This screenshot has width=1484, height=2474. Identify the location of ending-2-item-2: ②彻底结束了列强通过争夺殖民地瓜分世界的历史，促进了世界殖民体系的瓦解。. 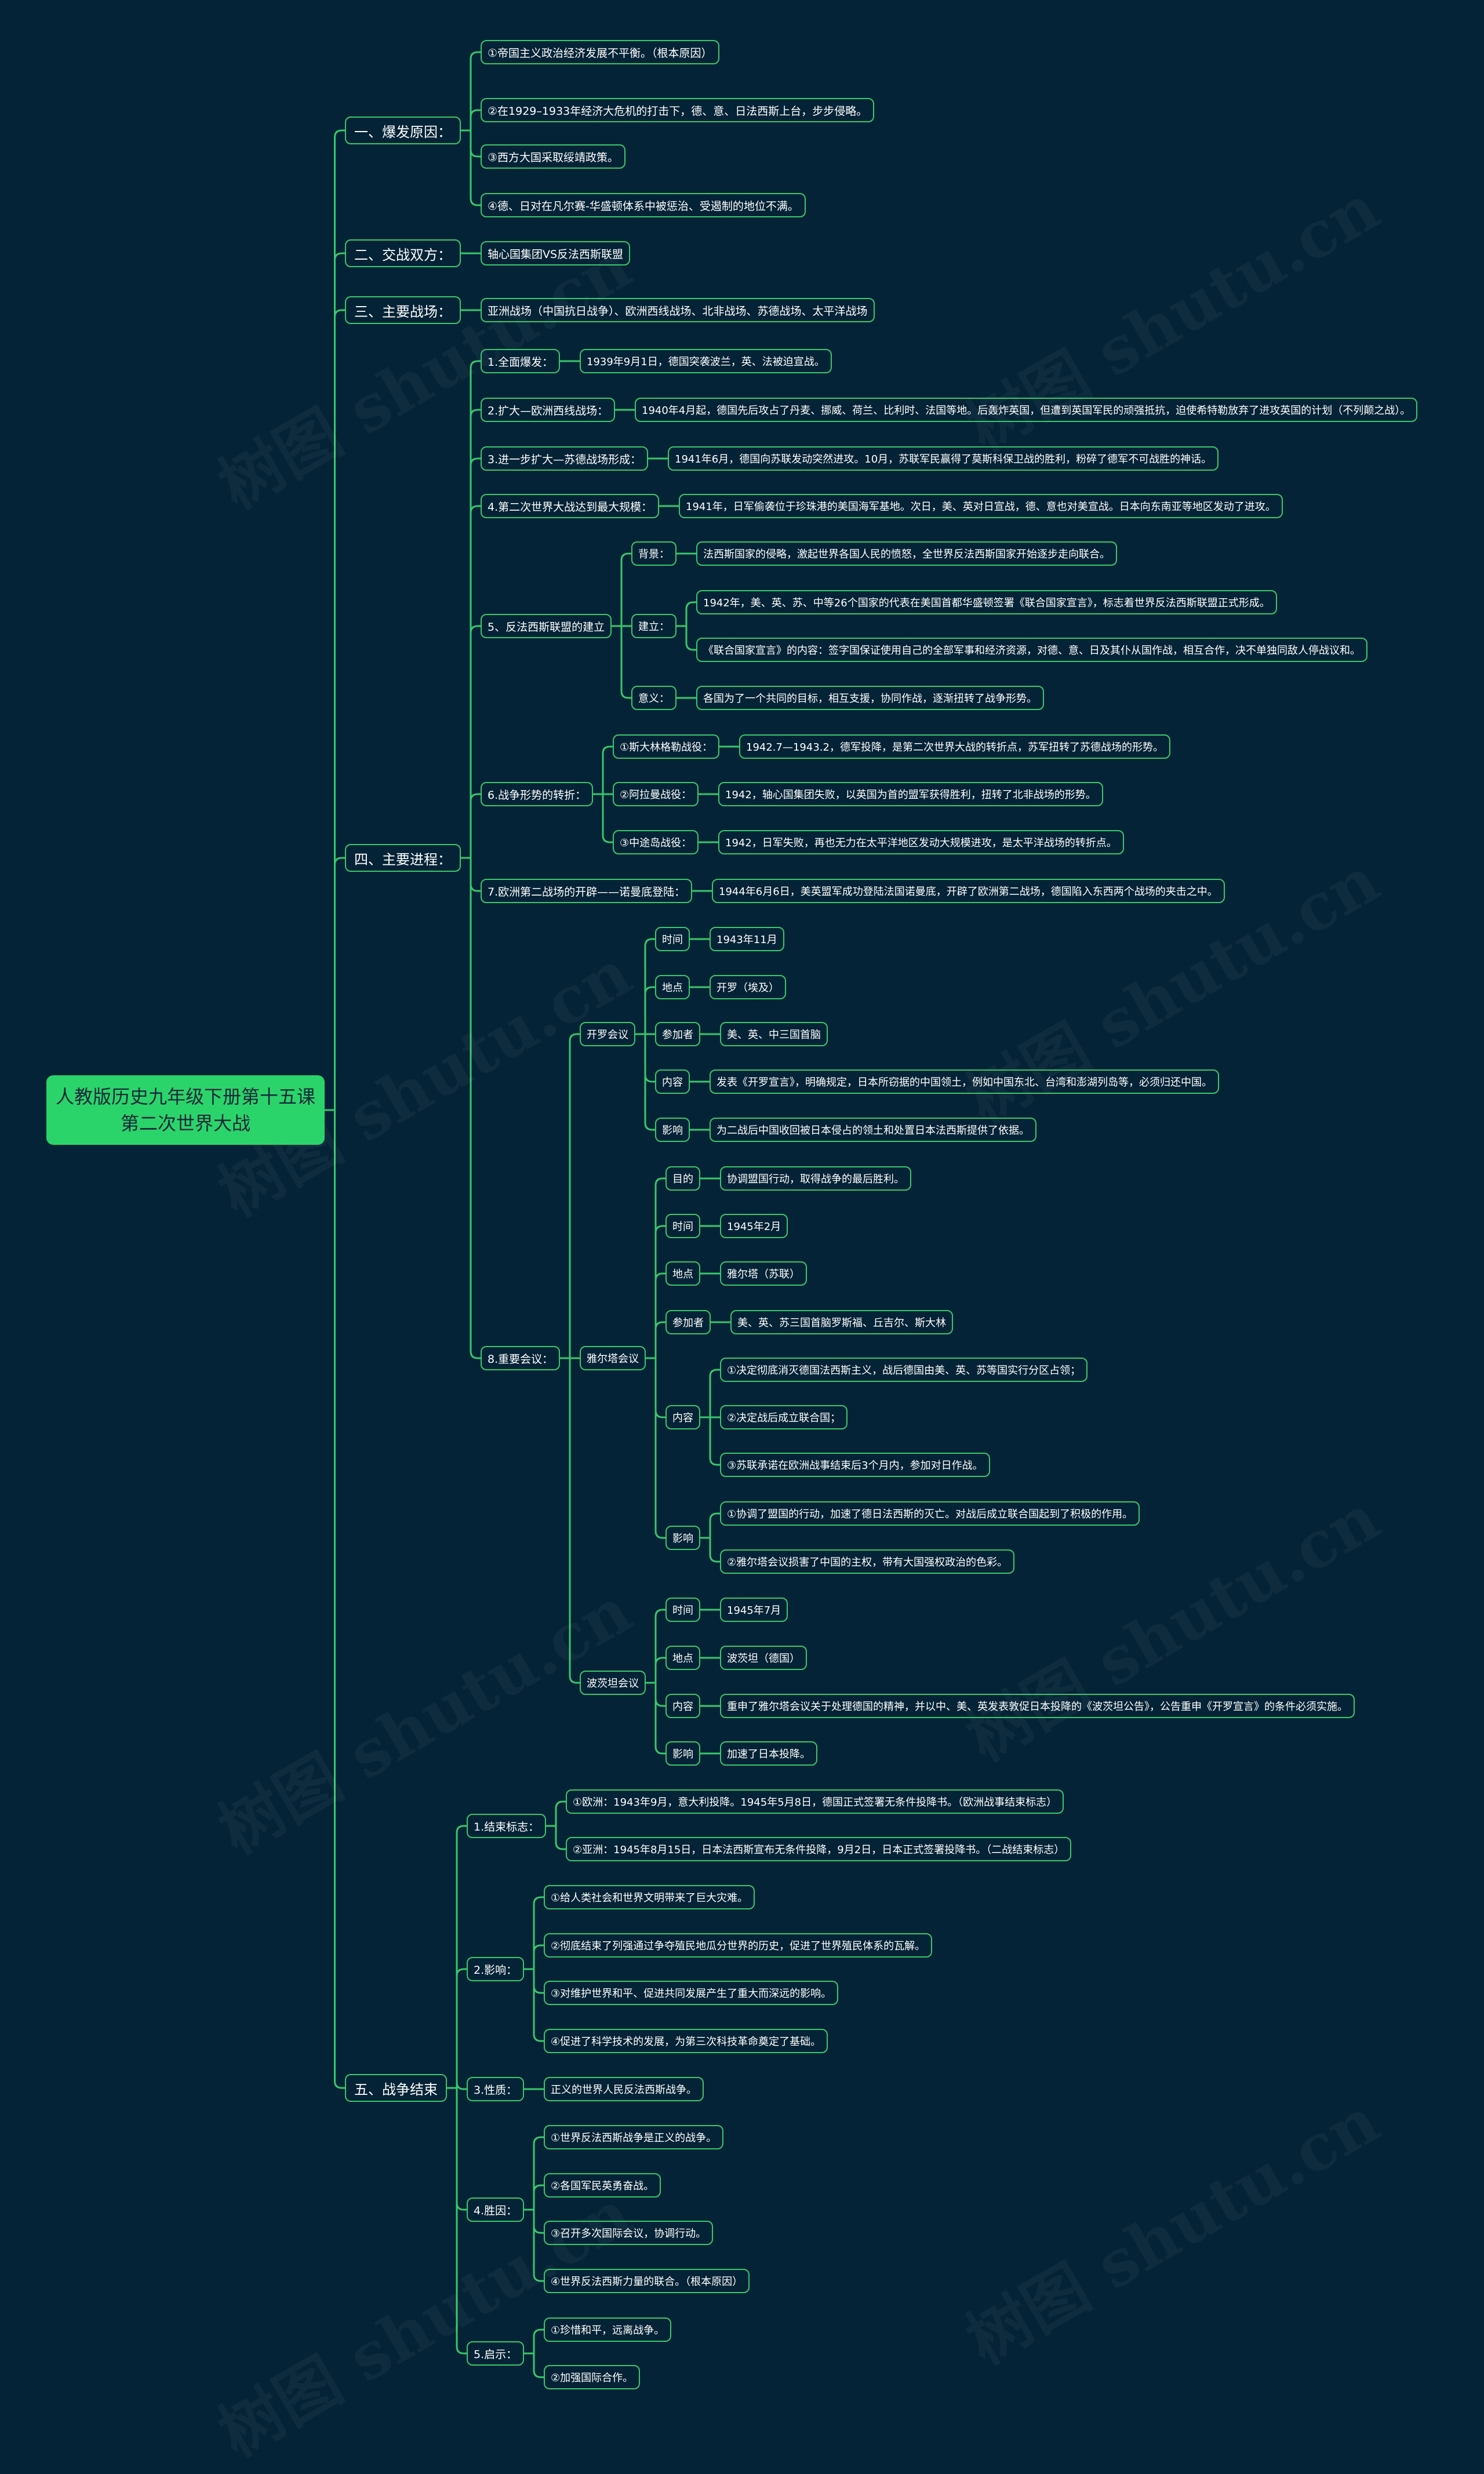
(738, 1945).